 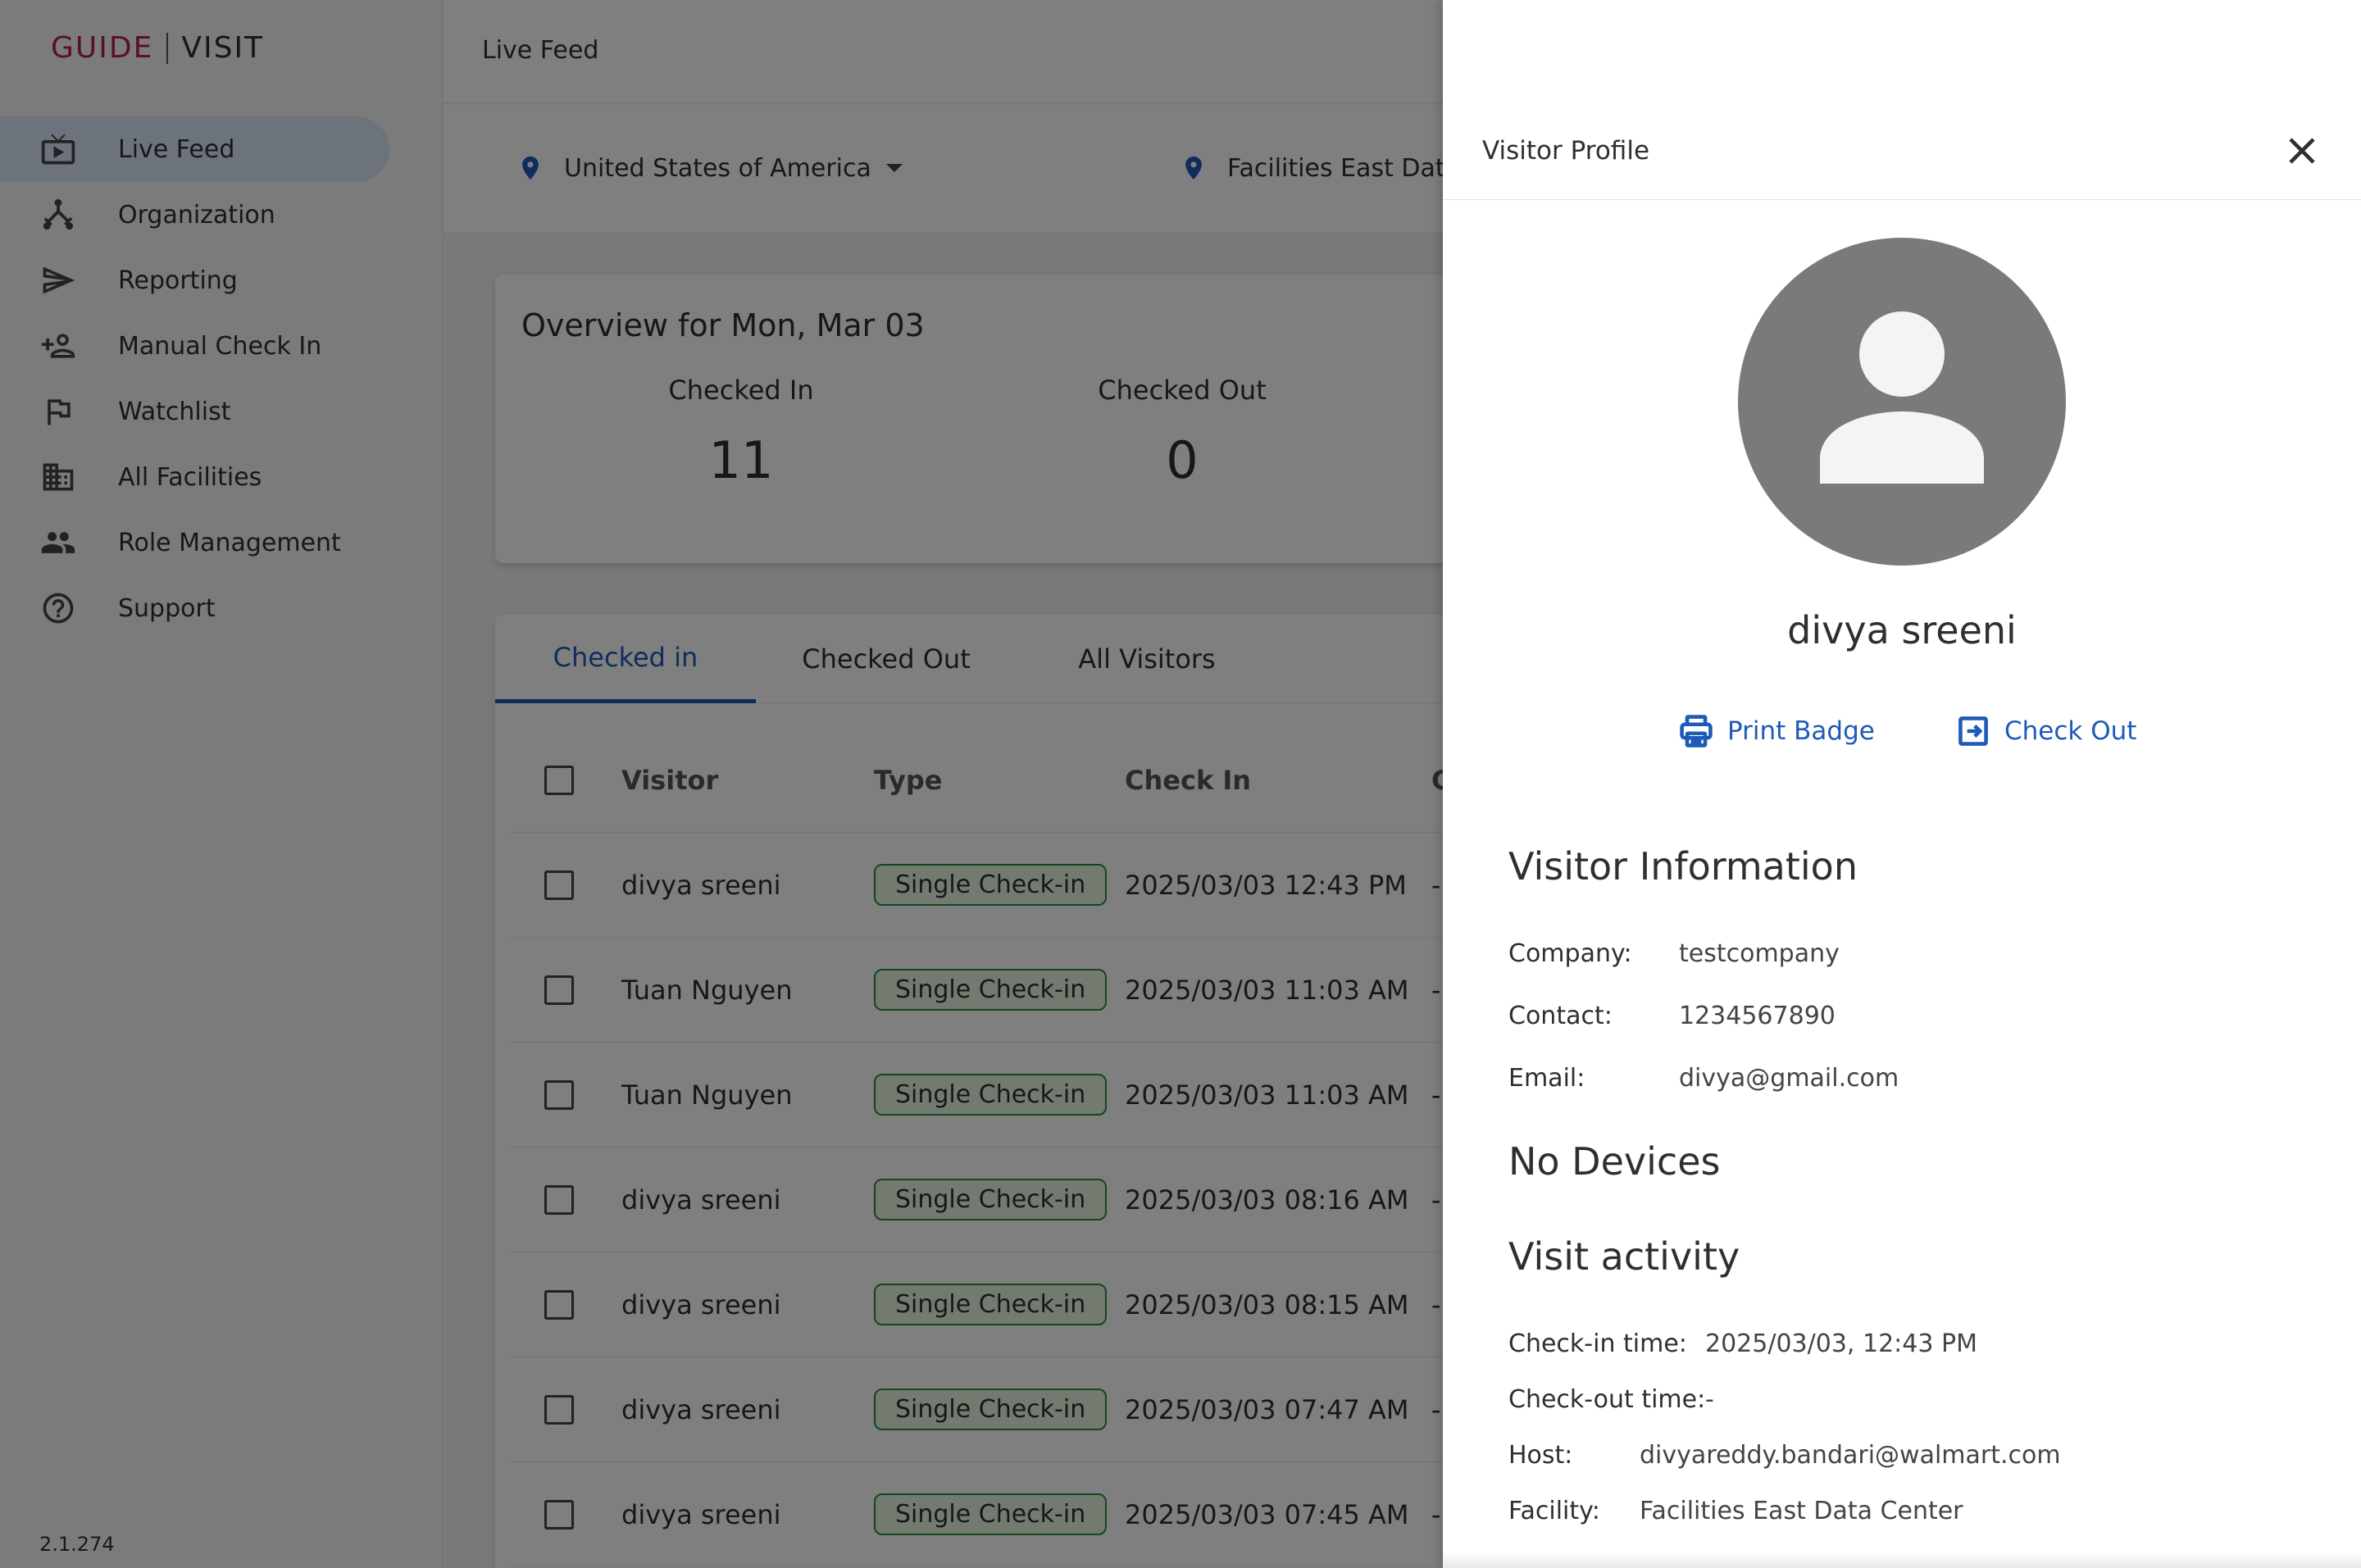 What do you see at coordinates (1674, 953) in the screenshot?
I see `company-row: Company: testcompany` at bounding box center [1674, 953].